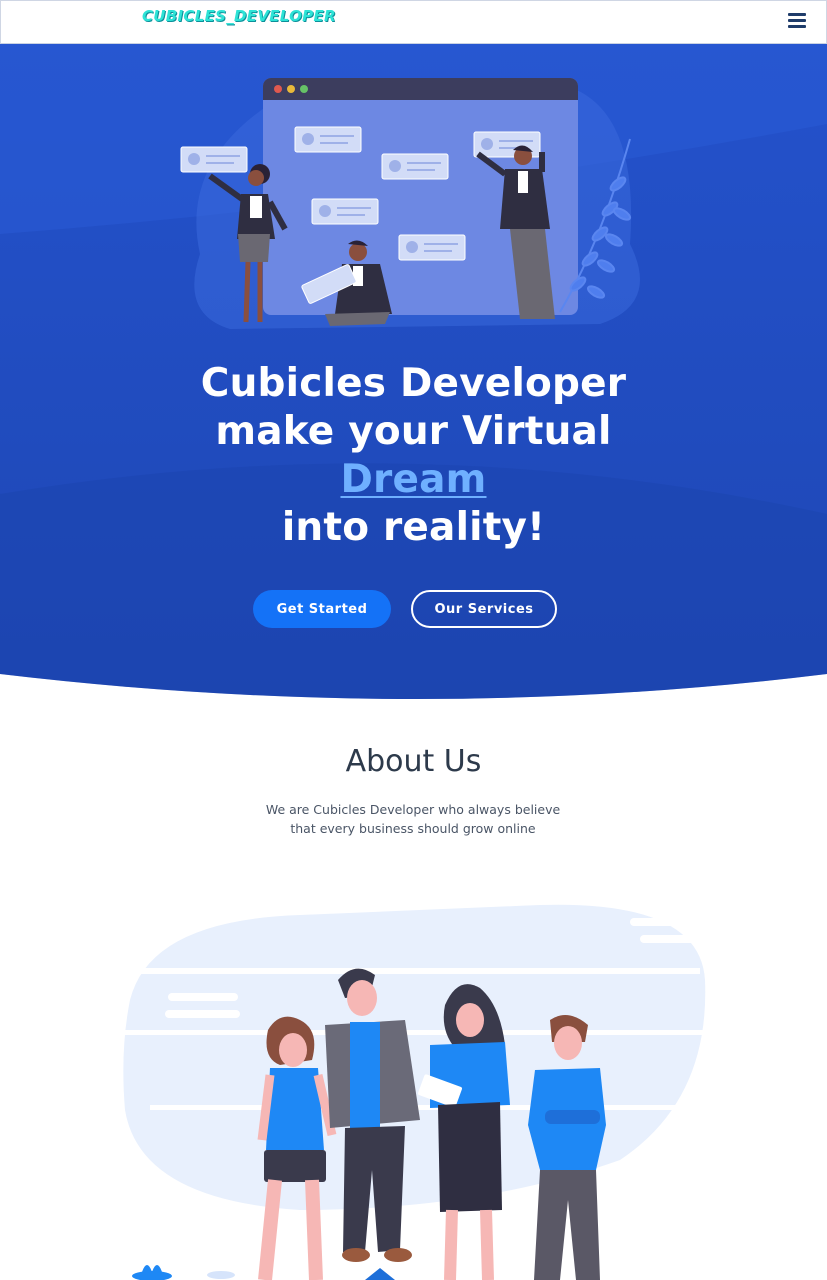 The image size is (827, 1280). I want to click on about-title: About Us, so click(413, 761).